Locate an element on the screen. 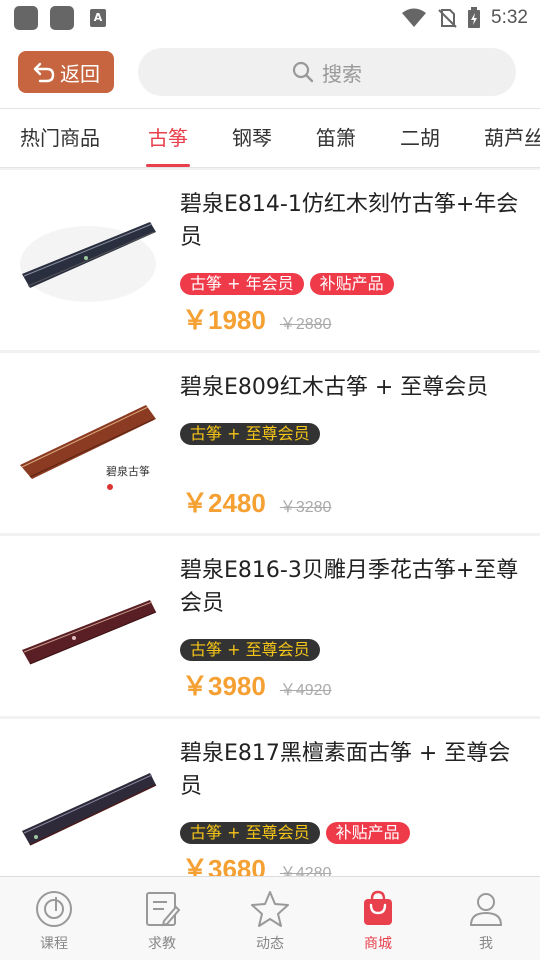  tab-erhu: 二胡 is located at coordinates (420, 138).